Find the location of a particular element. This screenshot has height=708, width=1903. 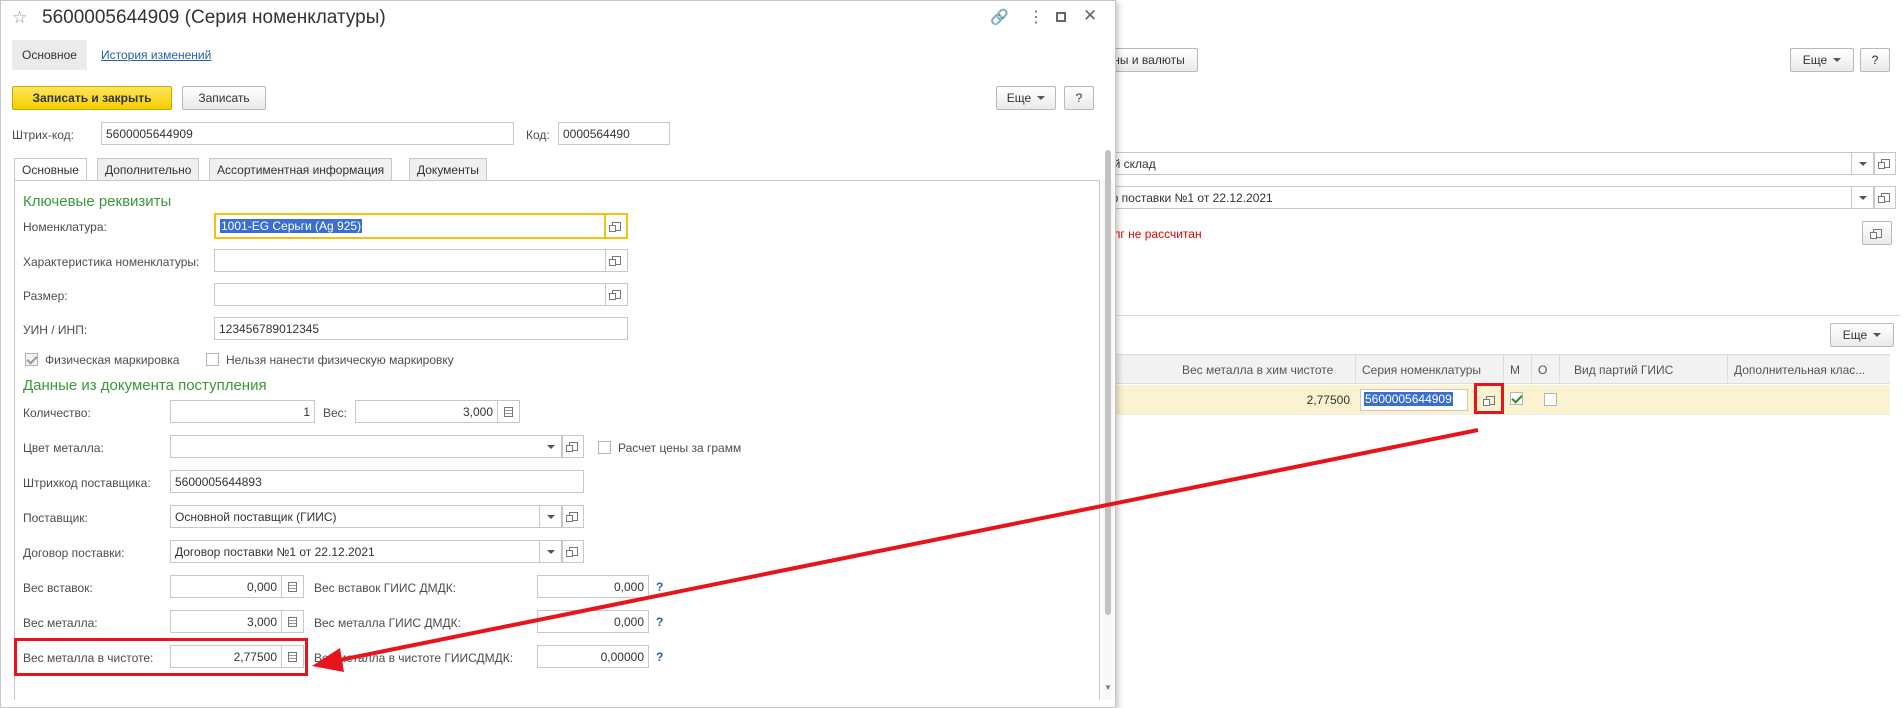

red-arrow-head is located at coordinates (328, 660).